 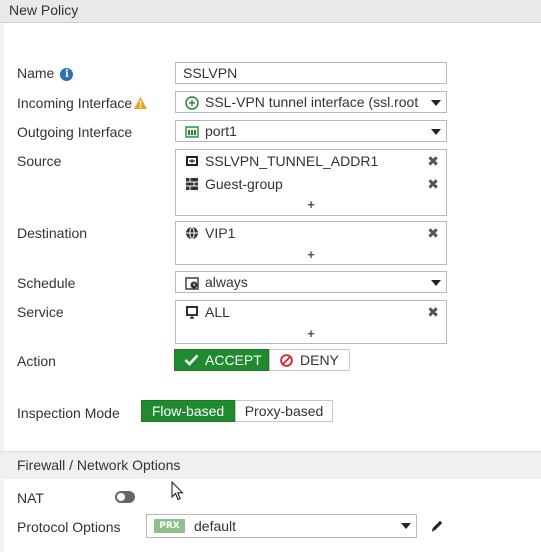 What do you see at coordinates (192, 132) in the screenshot?
I see `port-icon` at bounding box center [192, 132].